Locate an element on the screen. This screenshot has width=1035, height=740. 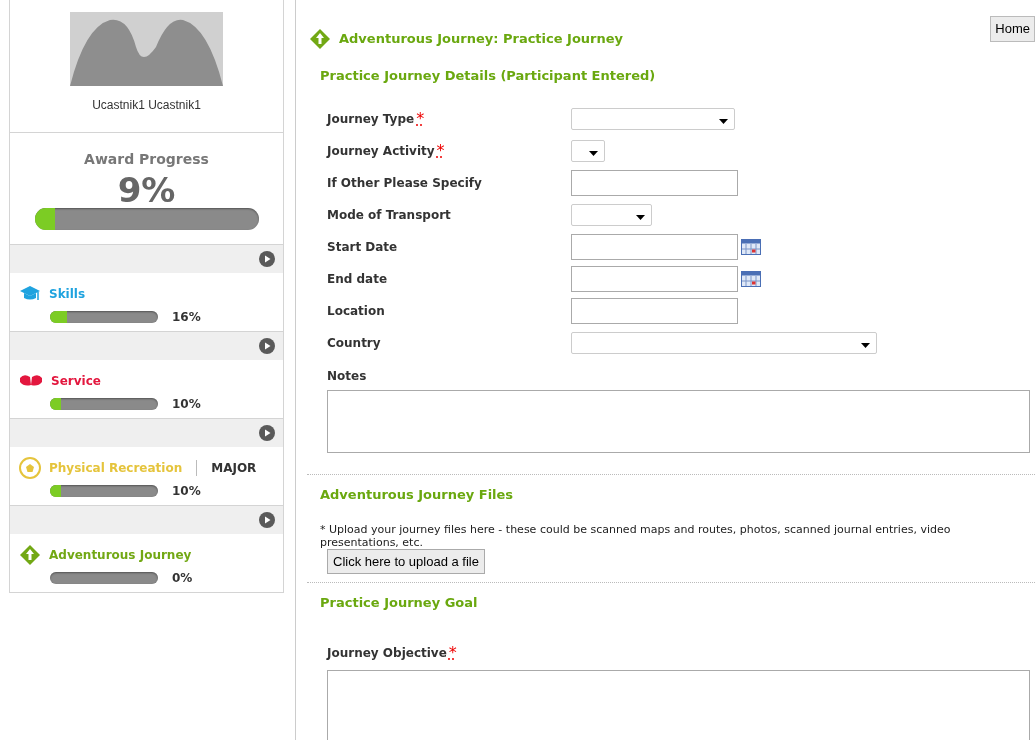
category-tag: MAJOR is located at coordinates (234, 468).